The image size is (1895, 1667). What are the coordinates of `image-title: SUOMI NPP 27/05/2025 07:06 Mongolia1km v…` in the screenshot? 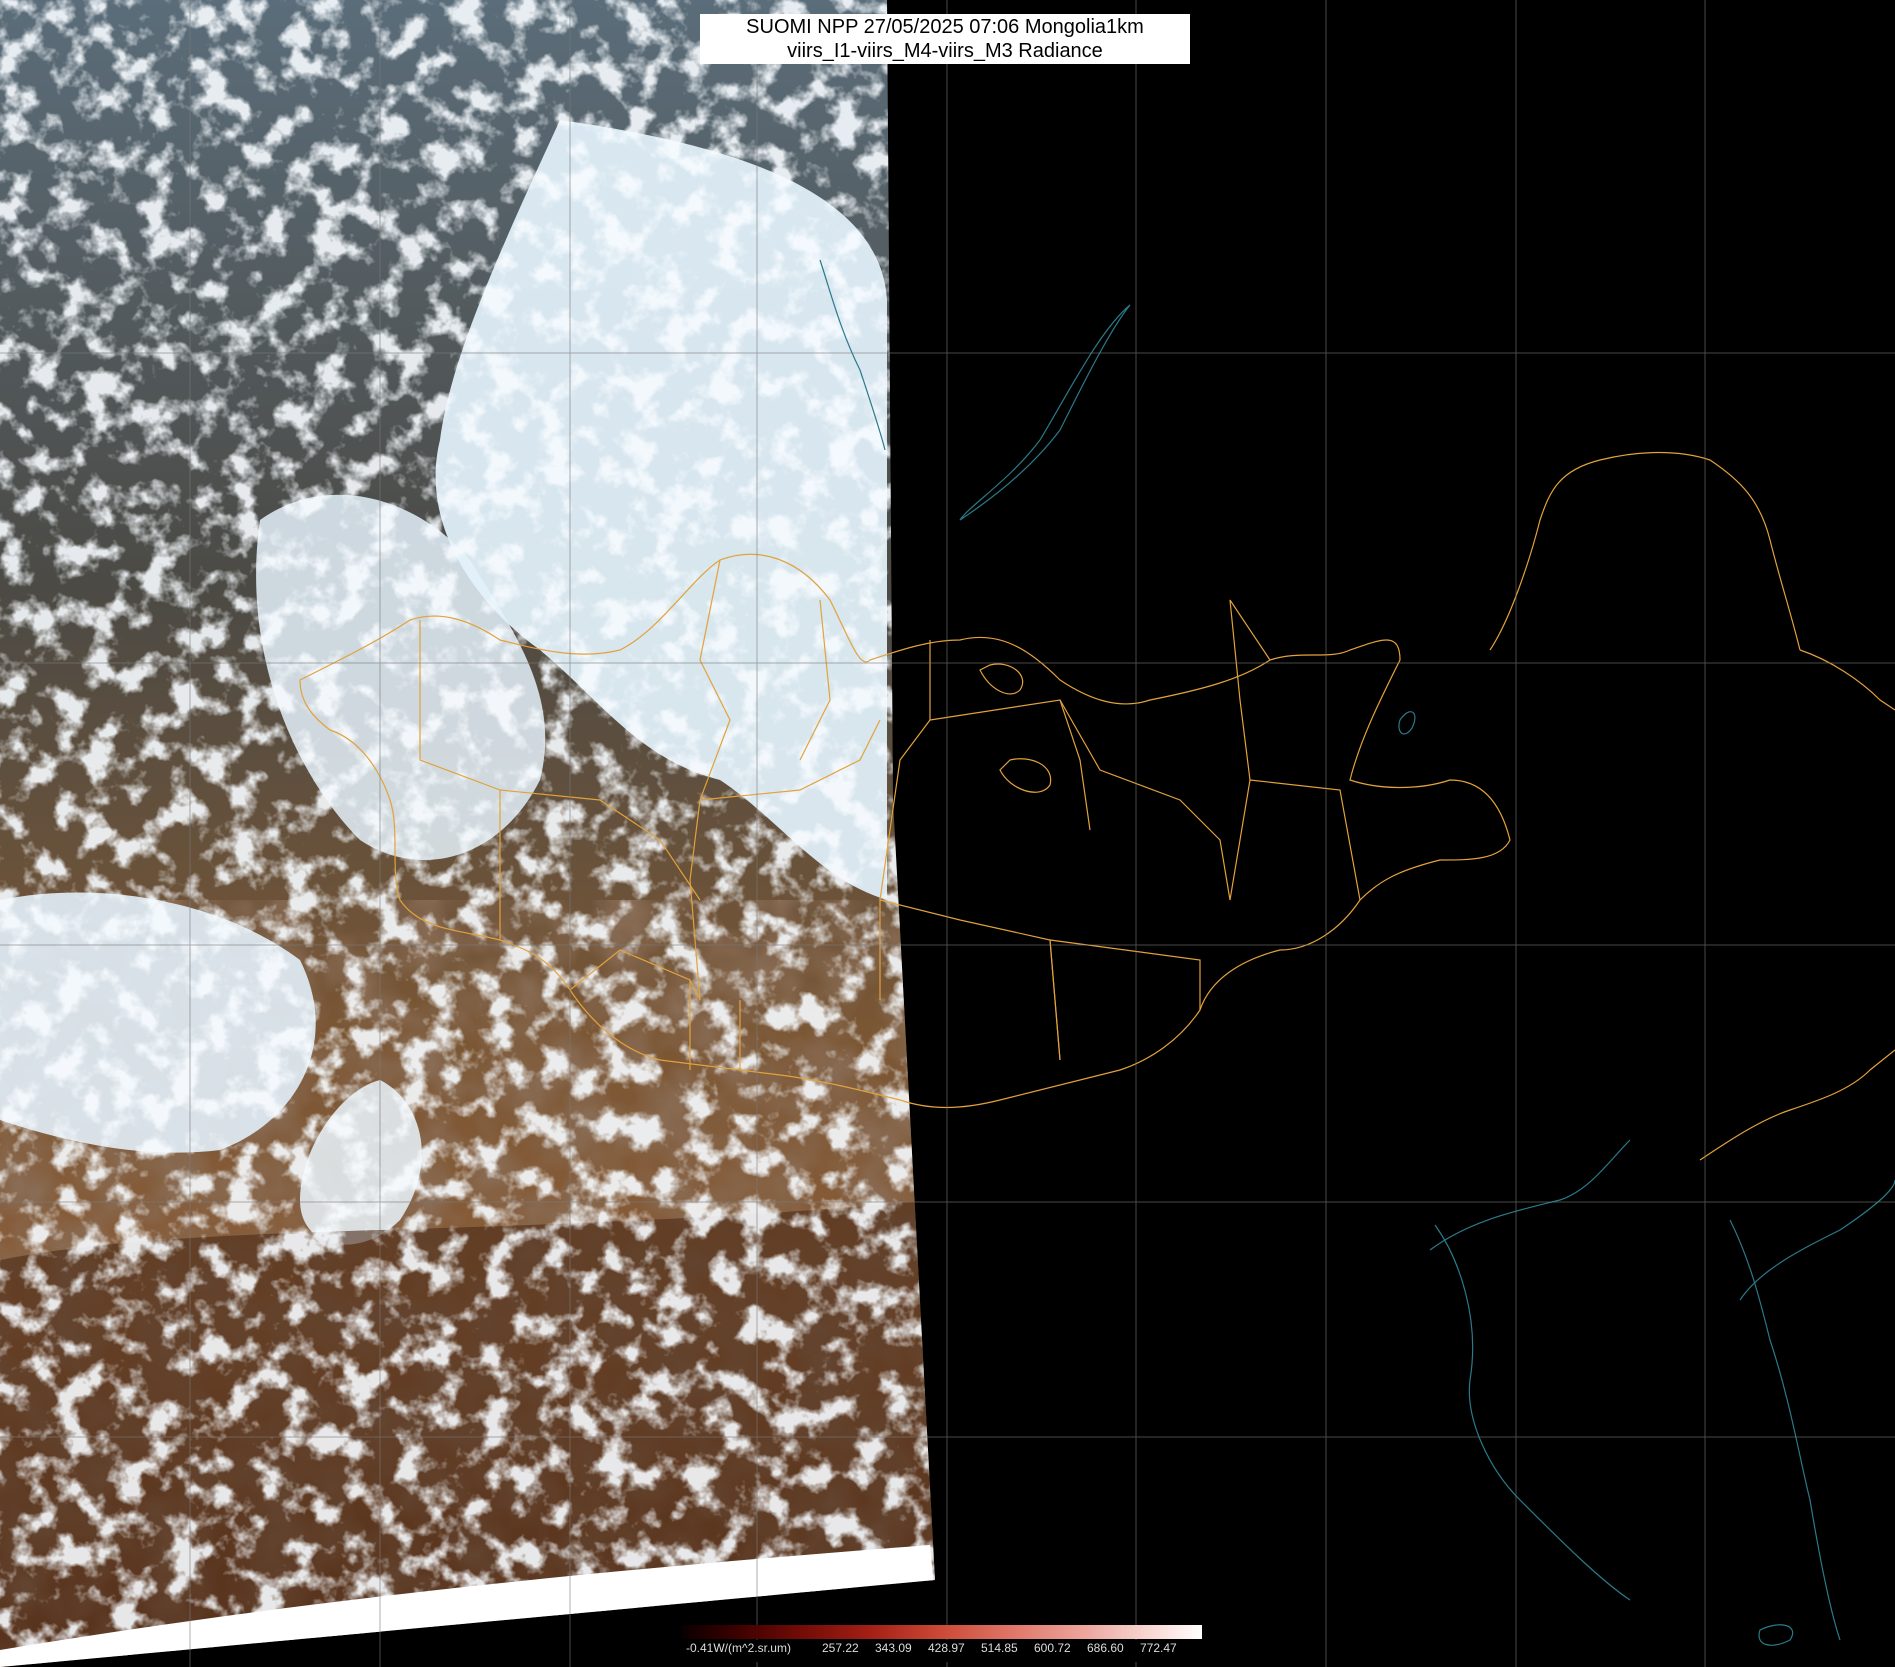 It's located at (945, 39).